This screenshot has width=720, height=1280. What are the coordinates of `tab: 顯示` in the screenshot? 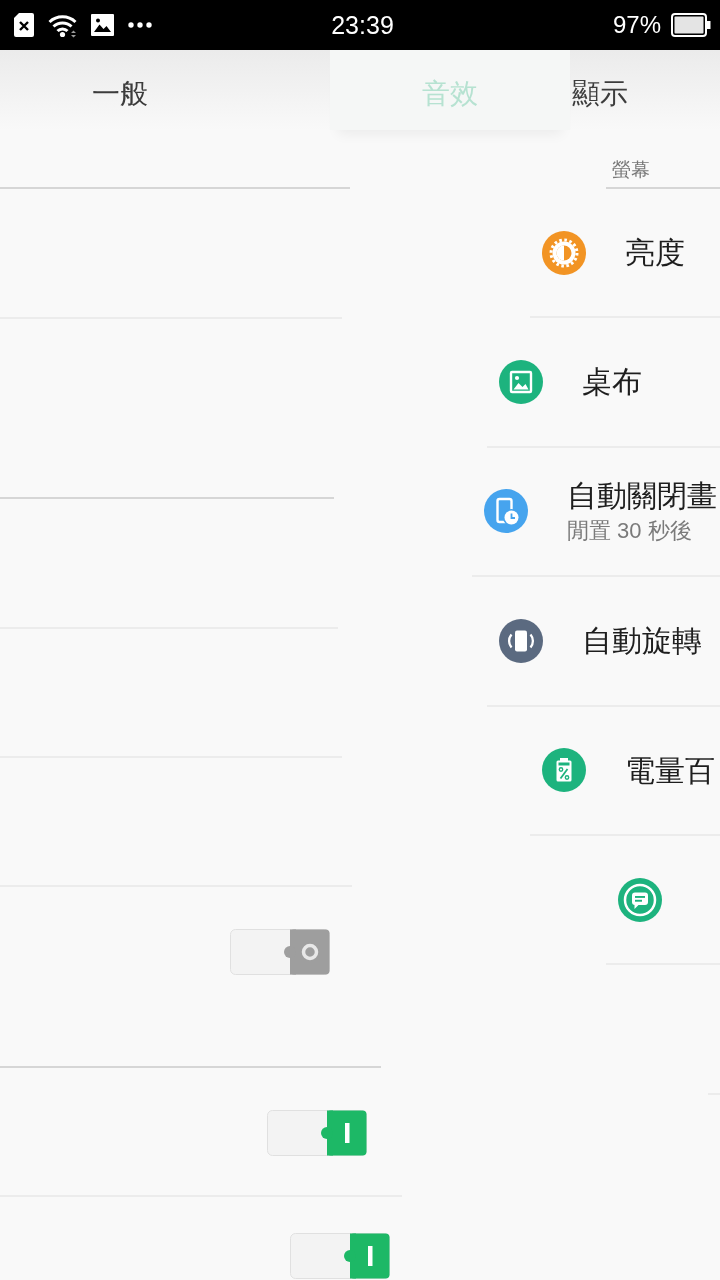 It's located at (599, 90).